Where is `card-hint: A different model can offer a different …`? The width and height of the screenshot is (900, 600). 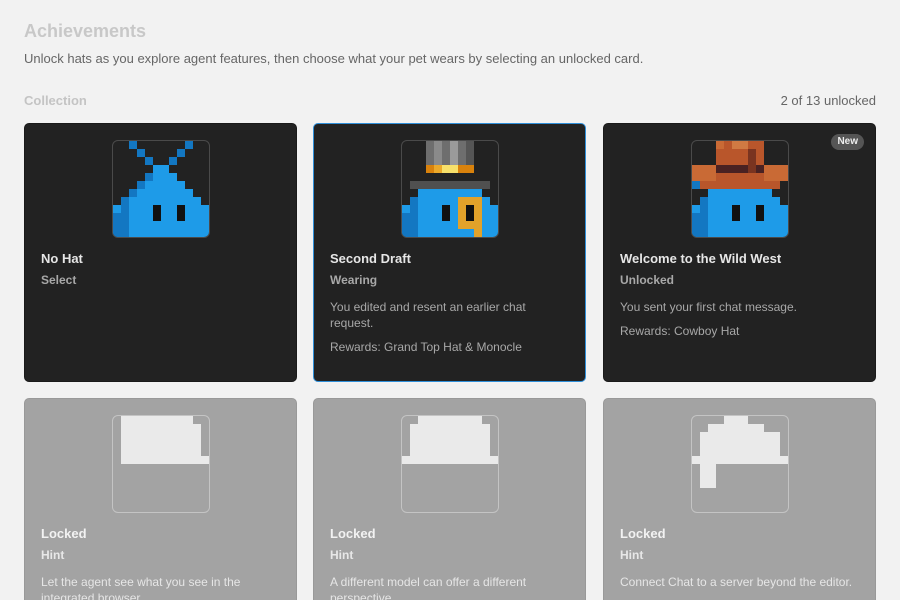 card-hint: A different model can offer a different … is located at coordinates (428, 587).